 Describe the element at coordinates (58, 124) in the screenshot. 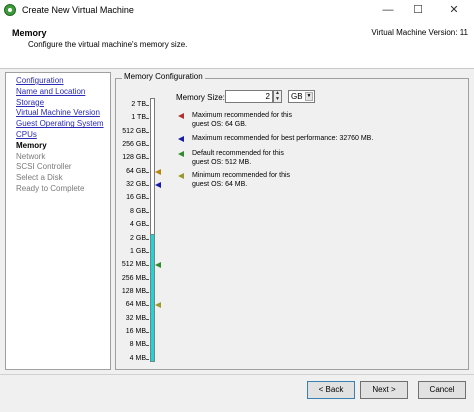

I see `step-guest-operating-system: Guest Operating System` at that location.